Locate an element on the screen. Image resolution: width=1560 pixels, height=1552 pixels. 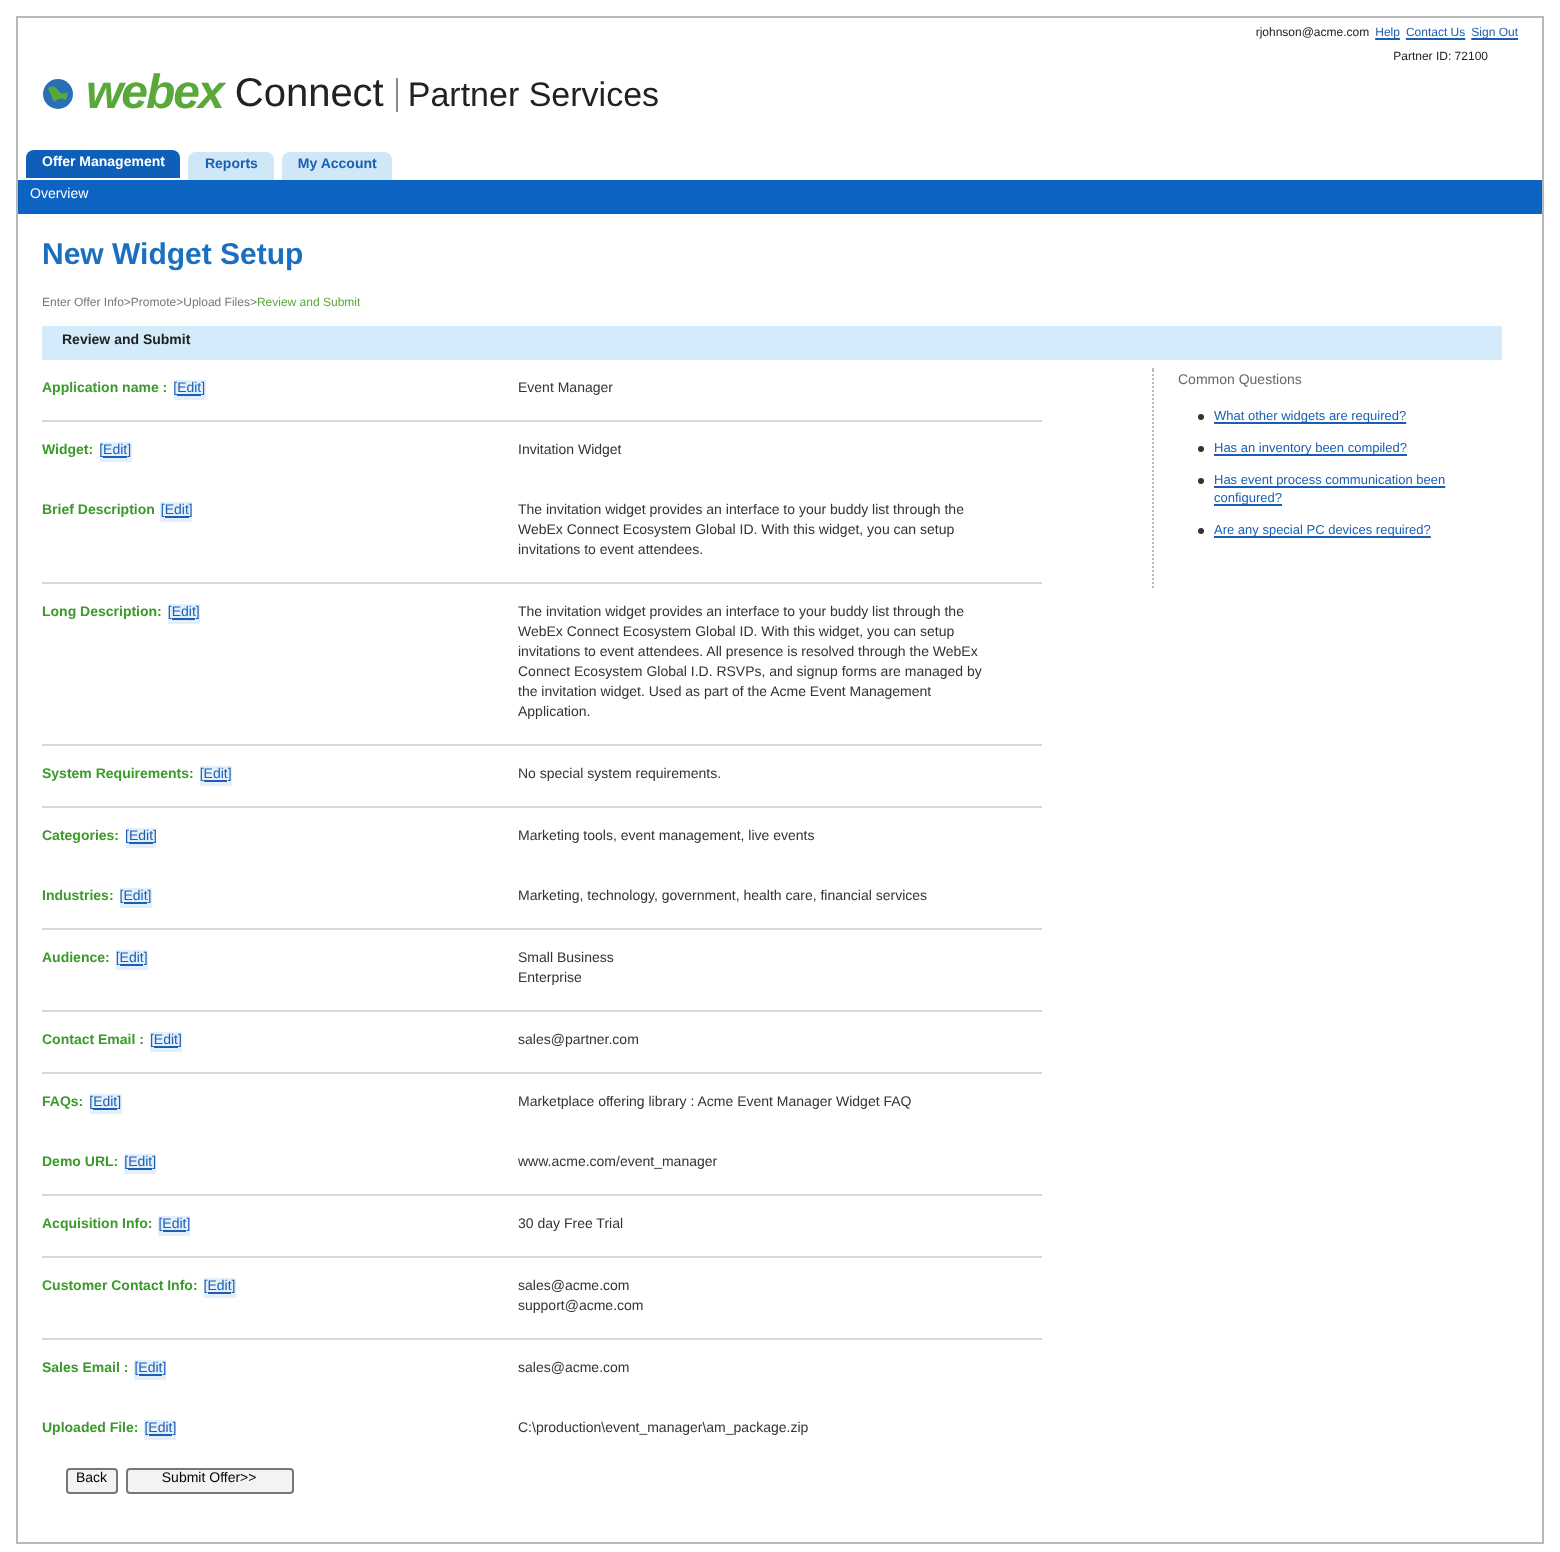
logo: webex is located at coordinates (154, 94).